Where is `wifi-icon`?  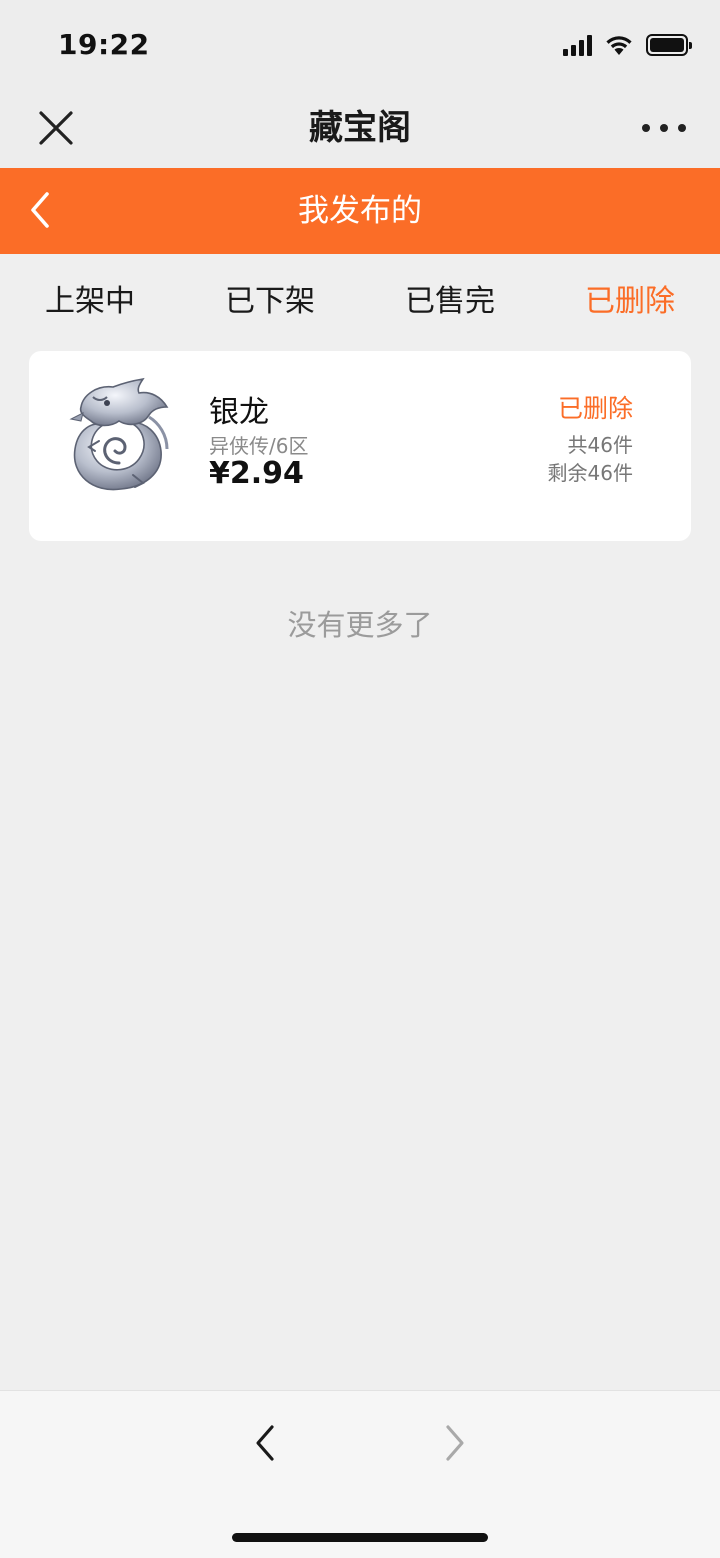
wifi-icon is located at coordinates (619, 45).